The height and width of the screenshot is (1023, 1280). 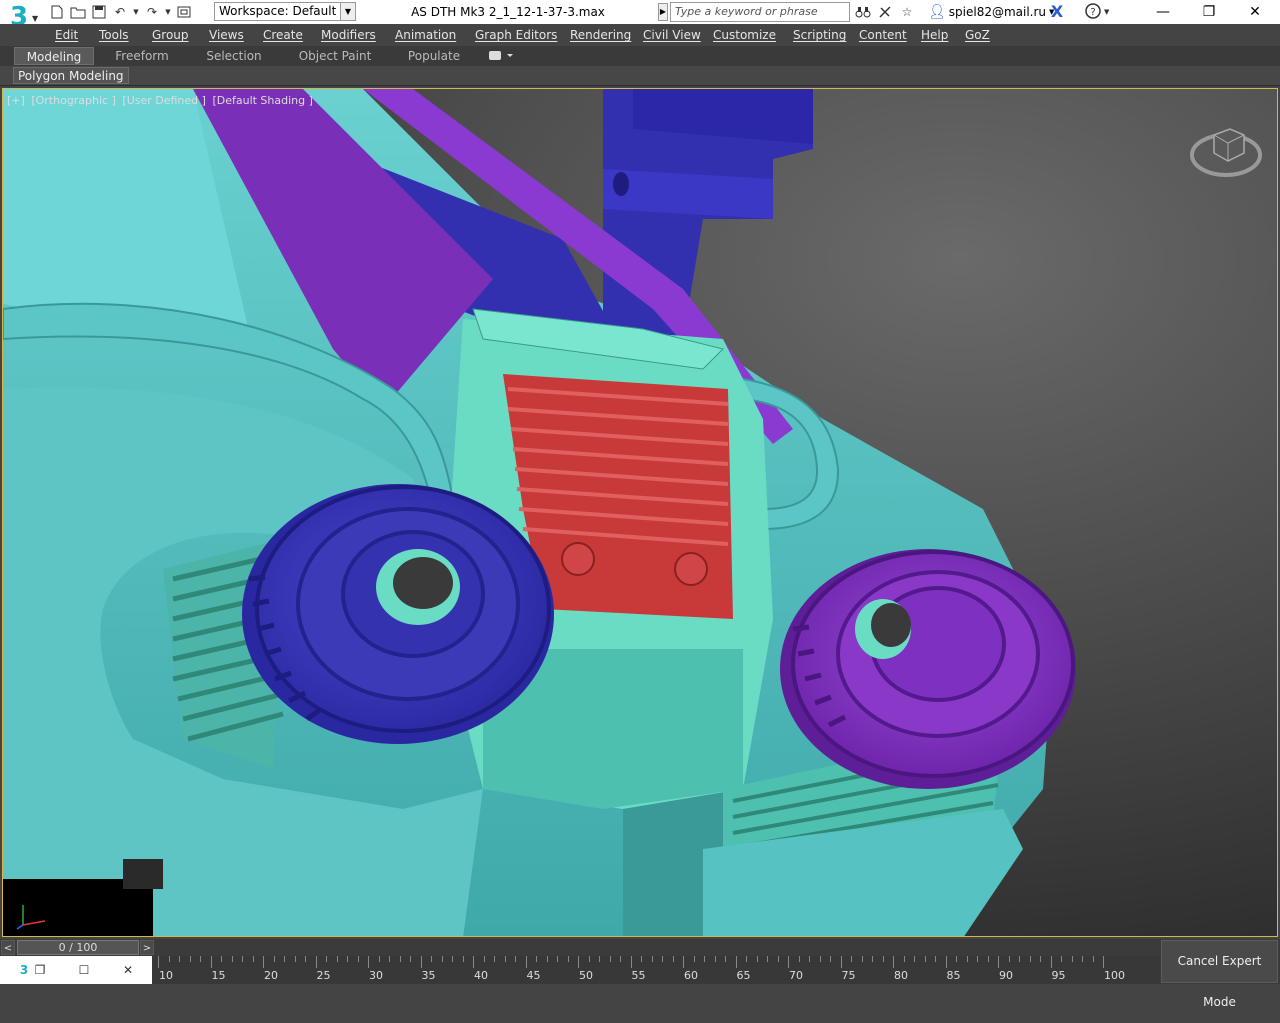 What do you see at coordinates (672, 35) in the screenshot?
I see `menu-civil-view: Civil View` at bounding box center [672, 35].